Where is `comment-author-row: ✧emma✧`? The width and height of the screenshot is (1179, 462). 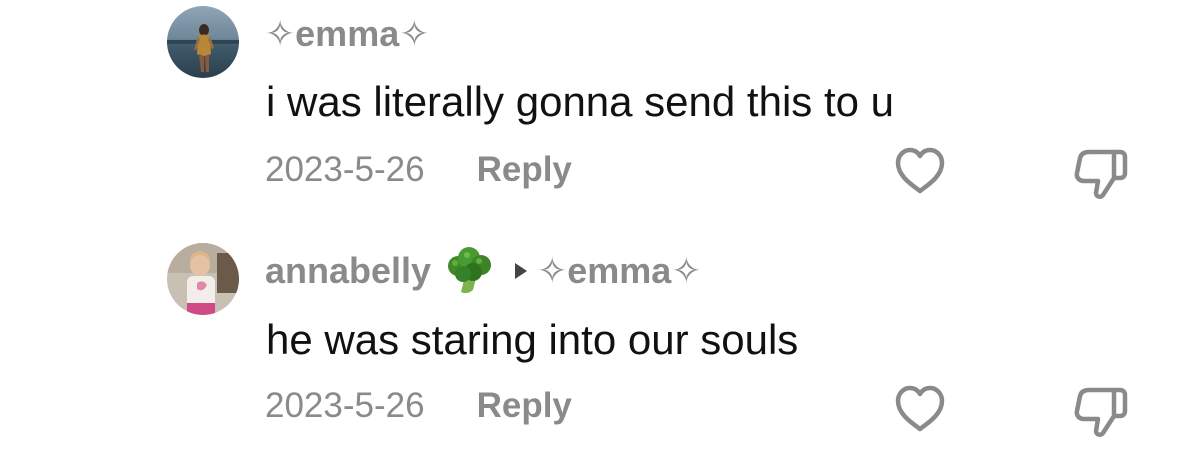 comment-author-row: ✧emma✧ is located at coordinates (347, 34).